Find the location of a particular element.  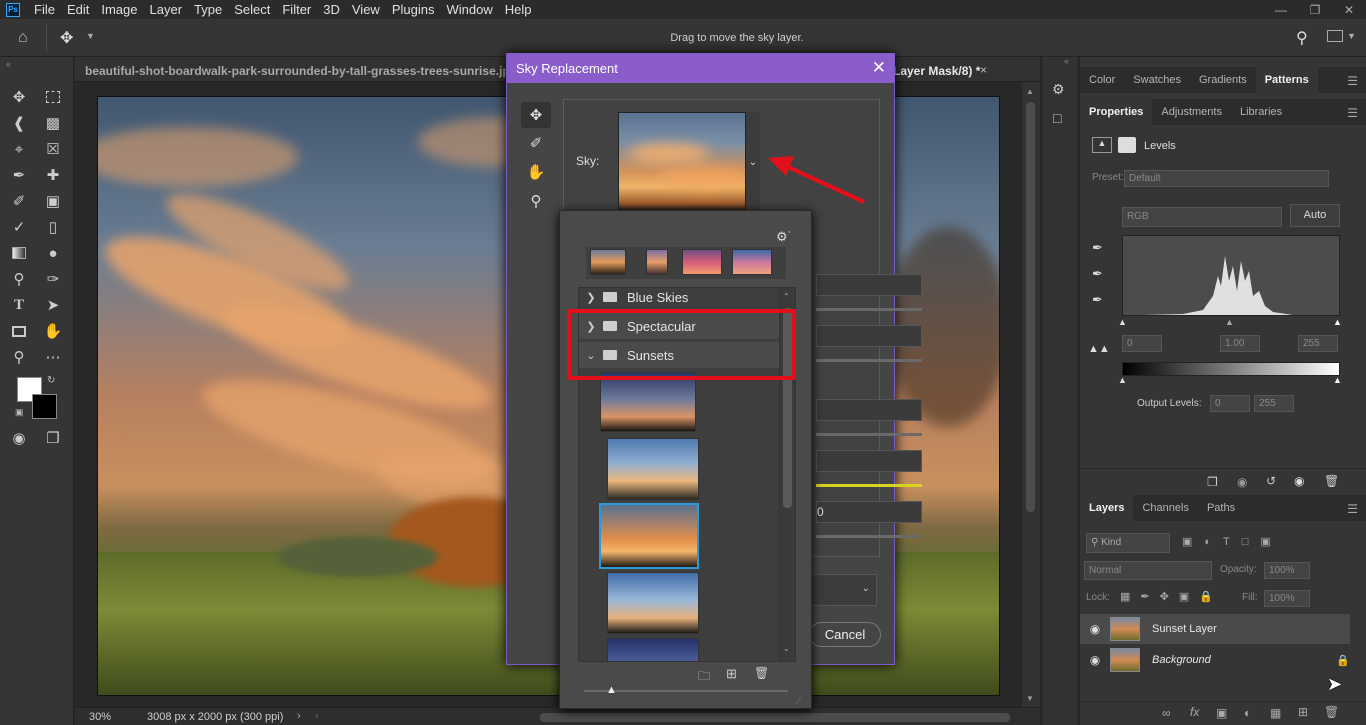

output-black-slider: ▲ is located at coordinates (1122, 380).